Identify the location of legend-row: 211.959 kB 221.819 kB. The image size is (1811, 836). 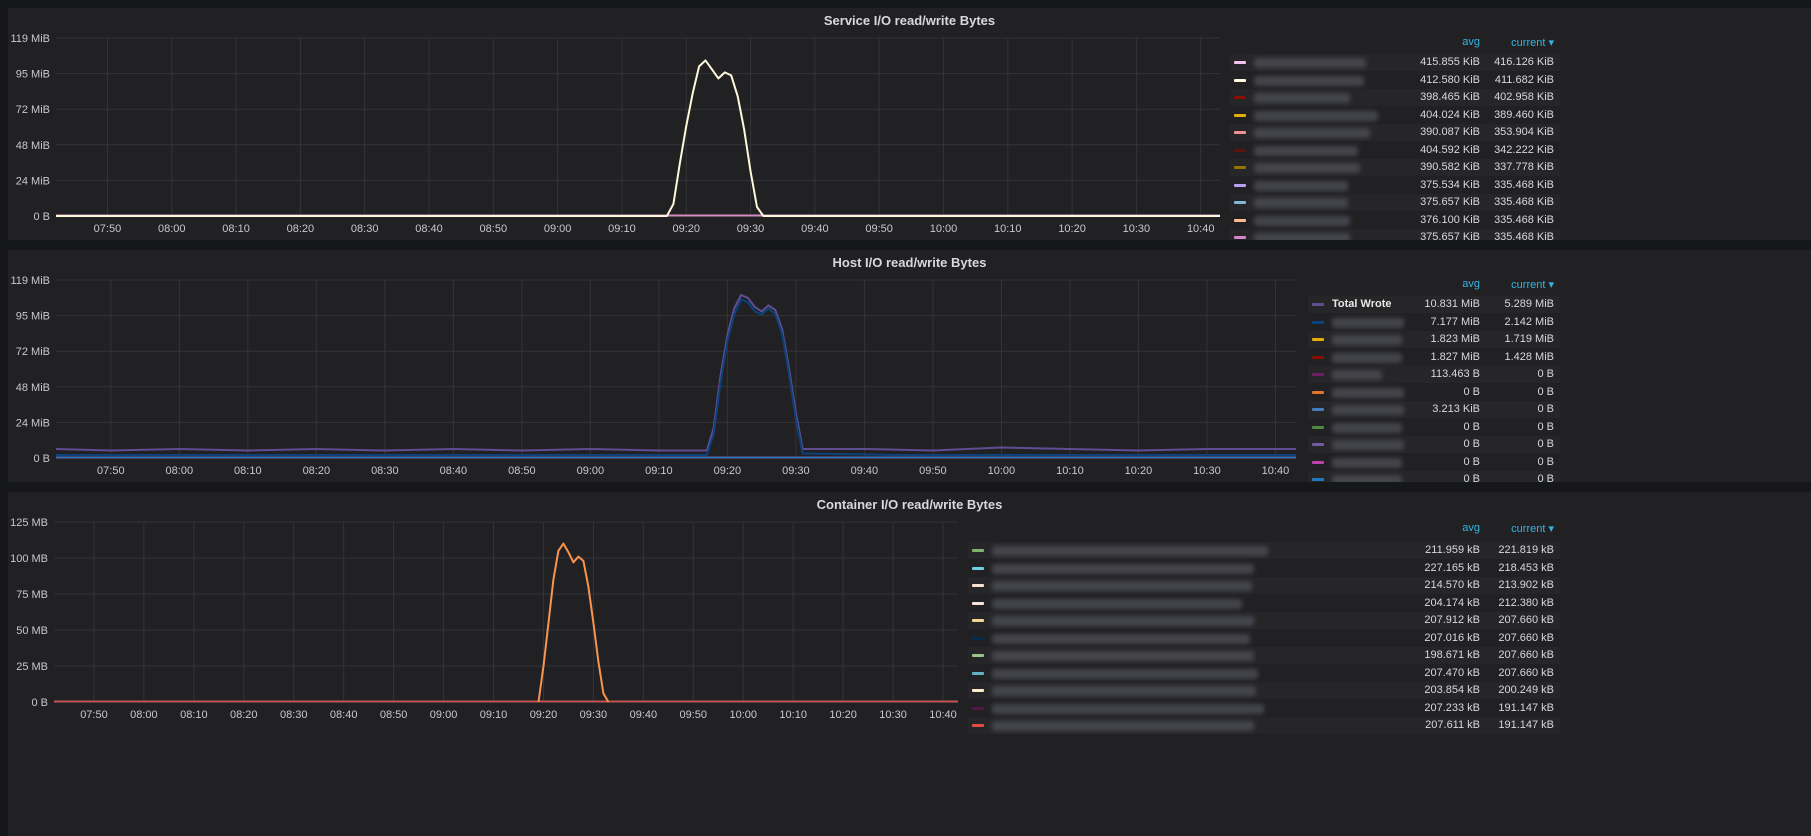
(1264, 550).